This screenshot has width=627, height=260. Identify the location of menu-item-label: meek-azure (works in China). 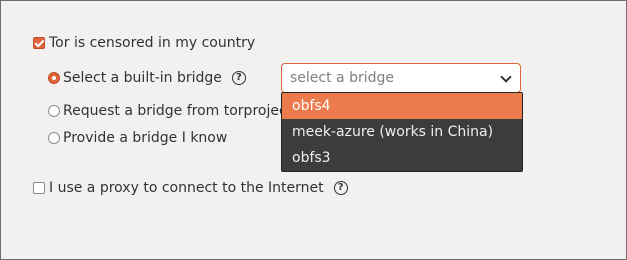
(393, 132).